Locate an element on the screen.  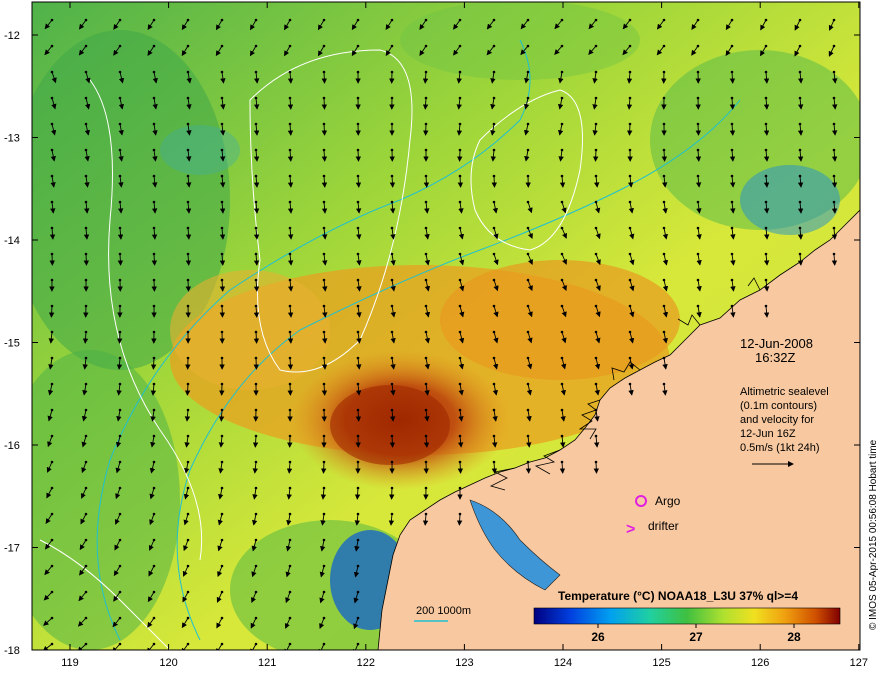
lon-tick-label: 122 is located at coordinates (366, 663).